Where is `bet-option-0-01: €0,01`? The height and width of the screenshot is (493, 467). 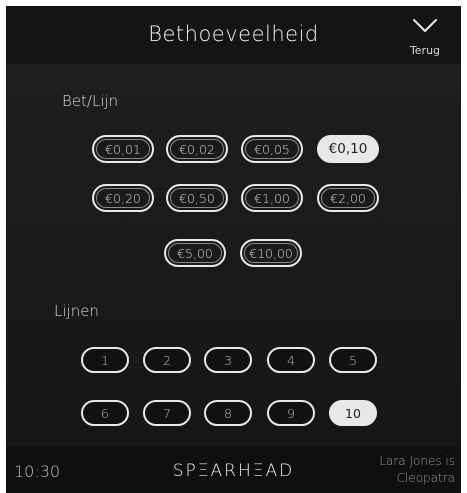 bet-option-0-01: €0,01 is located at coordinates (123, 149).